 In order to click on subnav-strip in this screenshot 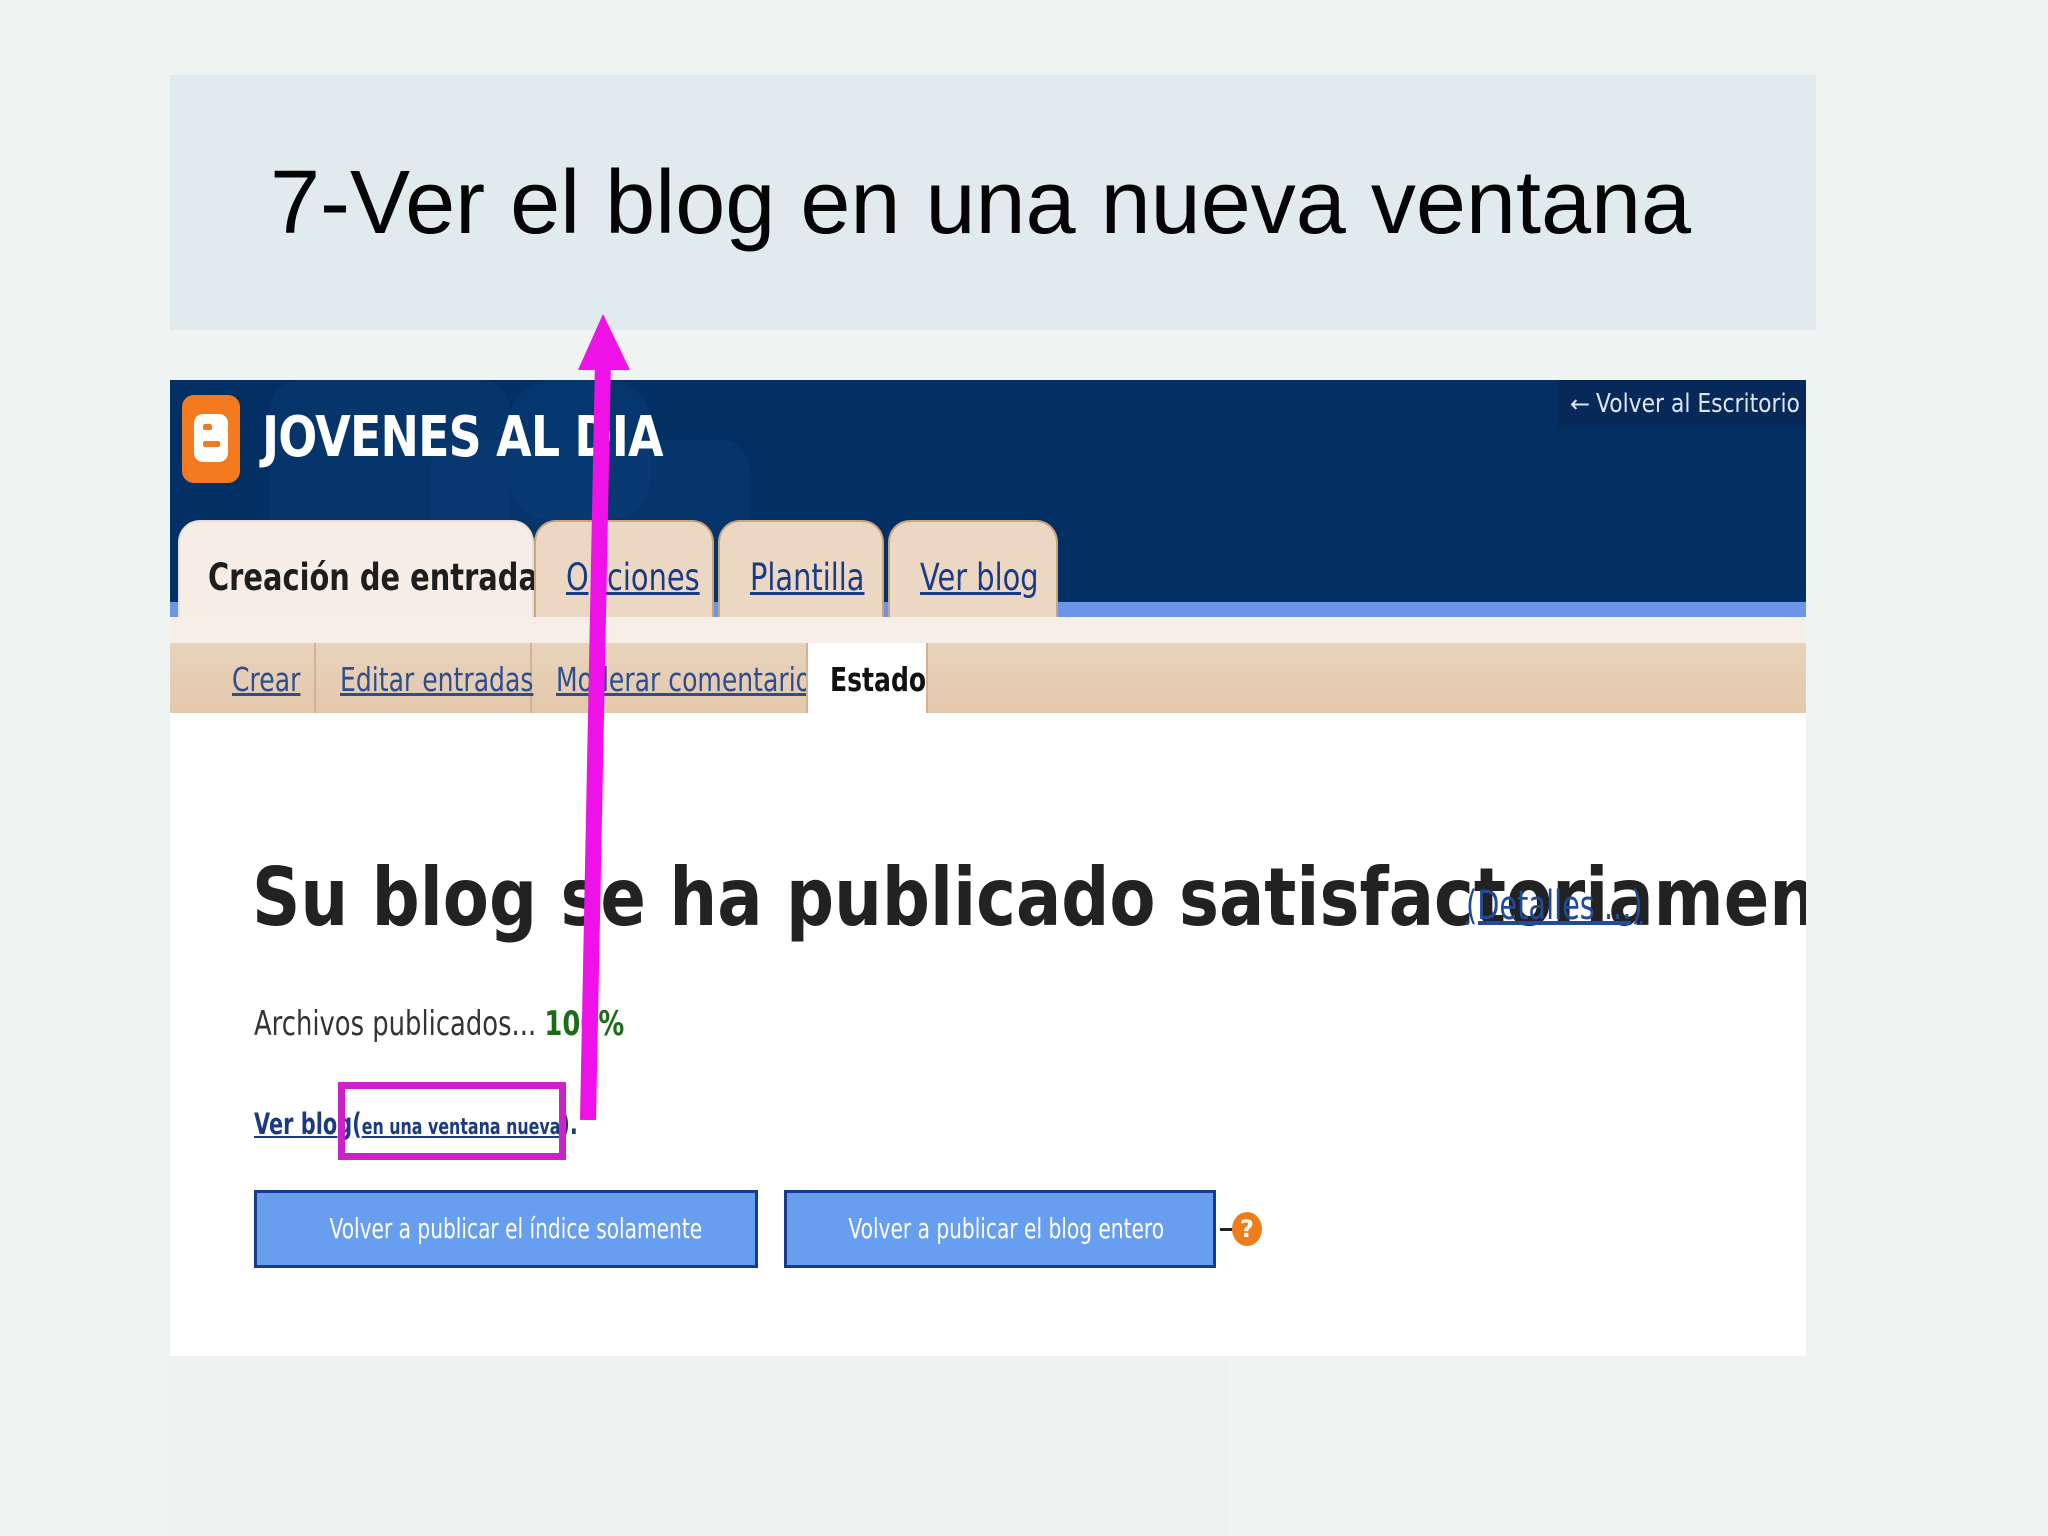, I will do `click(988, 630)`.